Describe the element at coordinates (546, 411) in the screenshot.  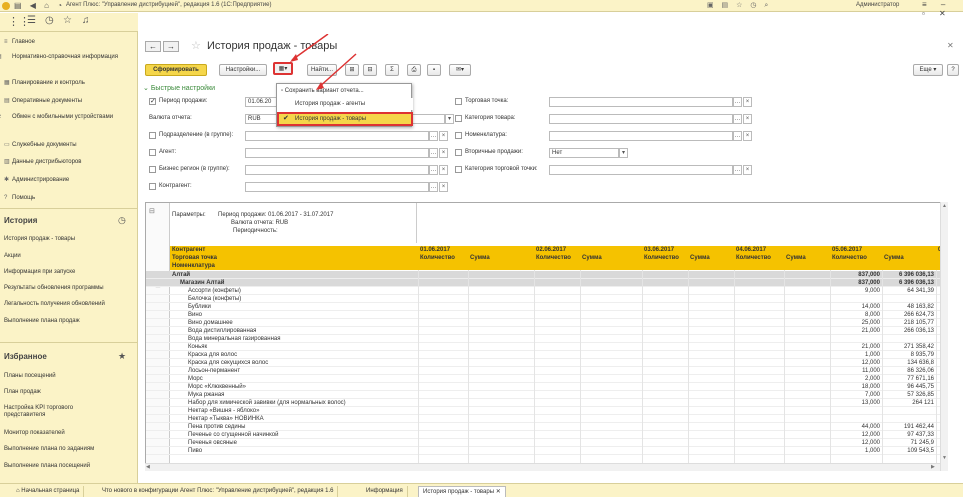
I see `table-row: Нектар «Вишня - яблоко»` at that location.